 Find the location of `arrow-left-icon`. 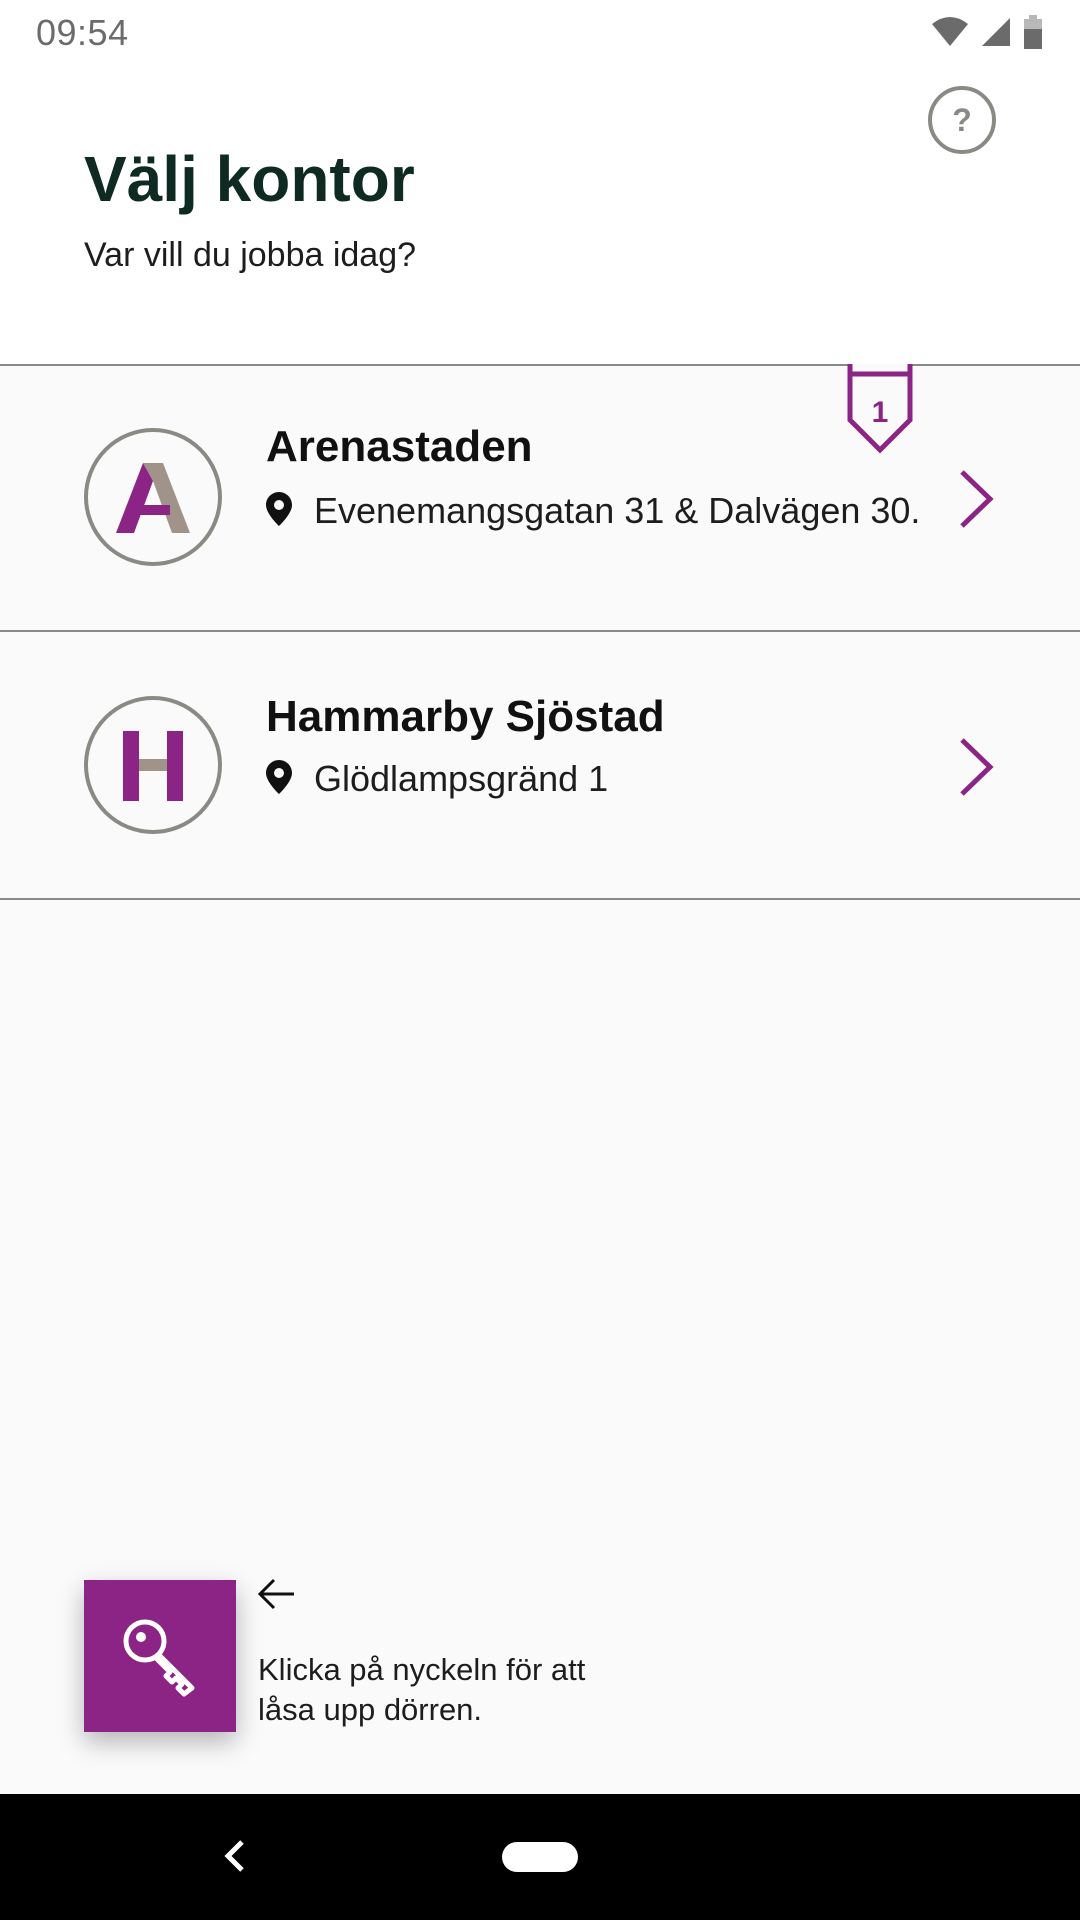

arrow-left-icon is located at coordinates (275, 1594).